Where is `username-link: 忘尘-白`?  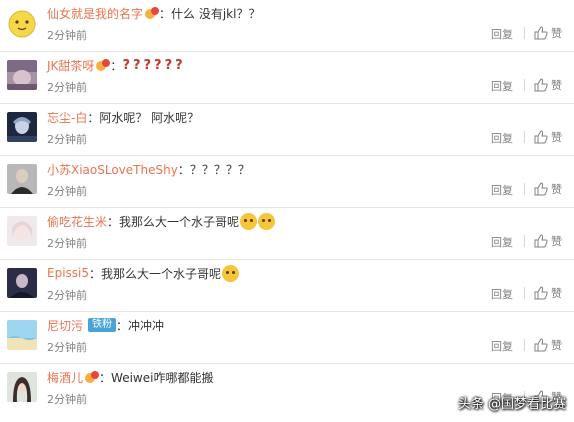 username-link: 忘尘-白 is located at coordinates (67, 117).